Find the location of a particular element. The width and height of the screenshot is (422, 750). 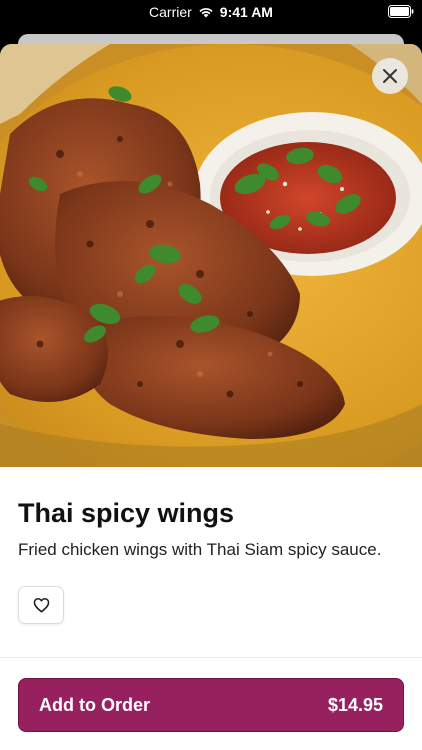

status-center: Carrier 9:41 AM is located at coordinates (211, 12).